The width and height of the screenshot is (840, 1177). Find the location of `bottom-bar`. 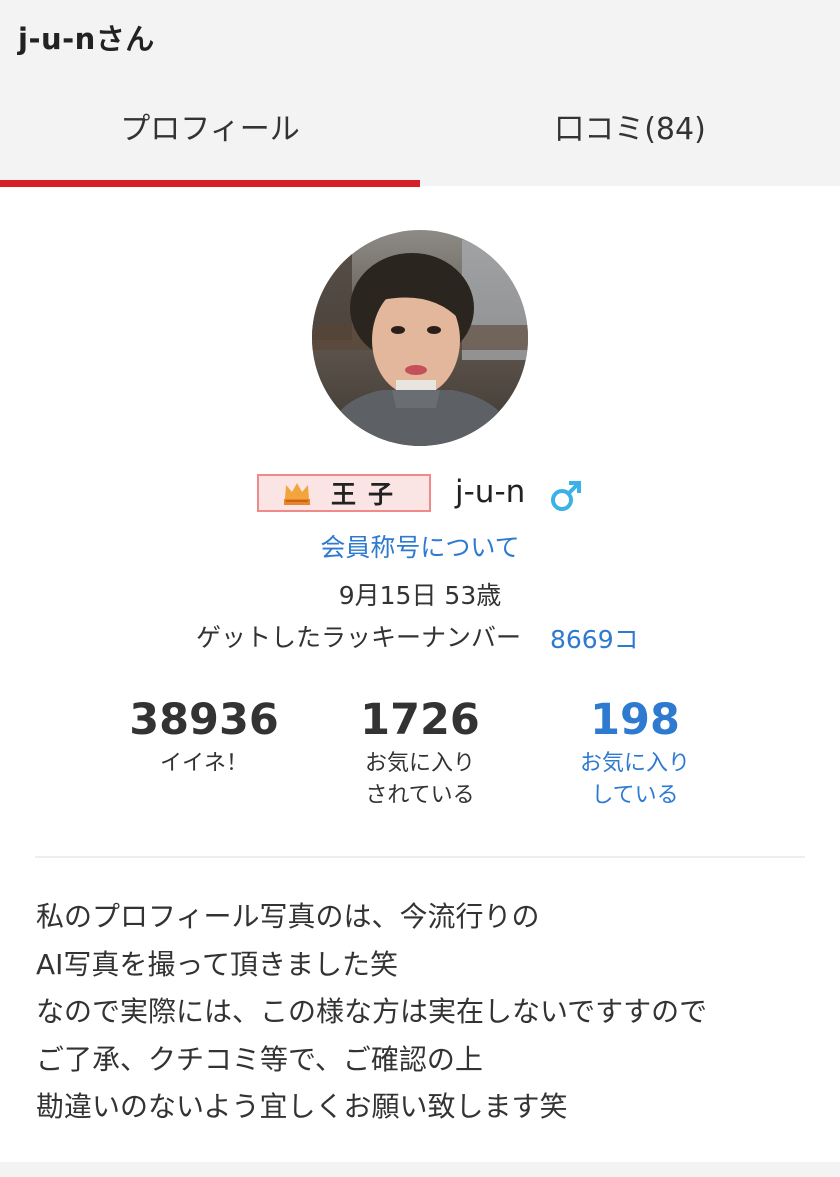

bottom-bar is located at coordinates (420, 1169).